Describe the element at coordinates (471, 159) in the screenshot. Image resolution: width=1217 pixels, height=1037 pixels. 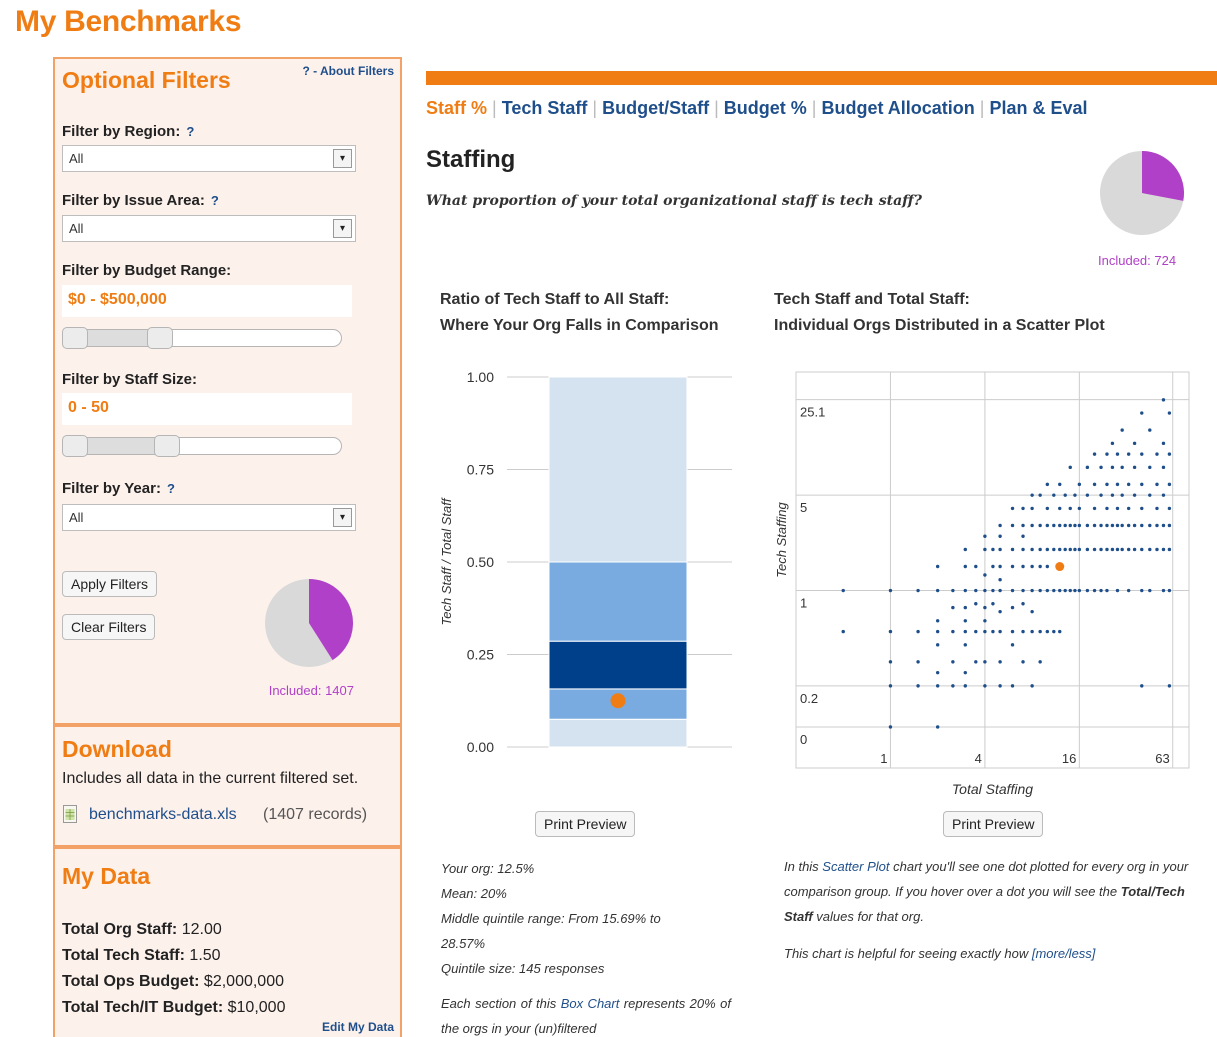
I see `section-title: Staffing` at that location.